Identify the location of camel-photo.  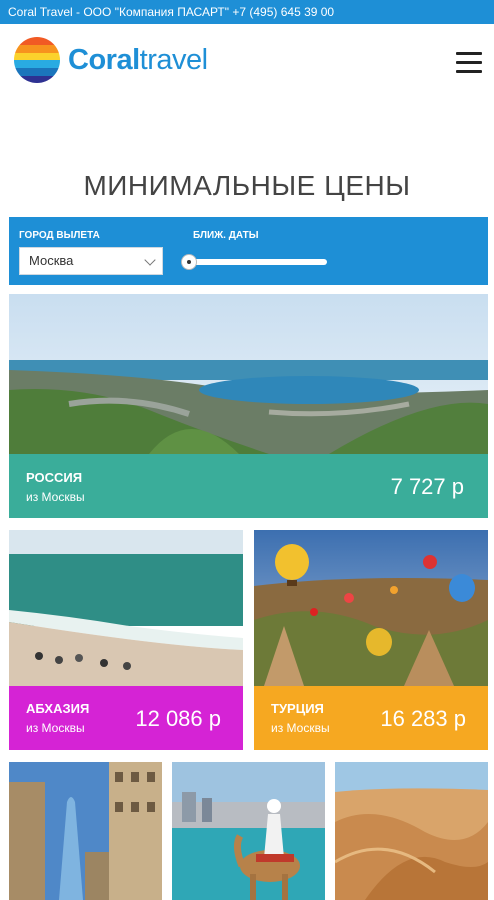
(248, 831).